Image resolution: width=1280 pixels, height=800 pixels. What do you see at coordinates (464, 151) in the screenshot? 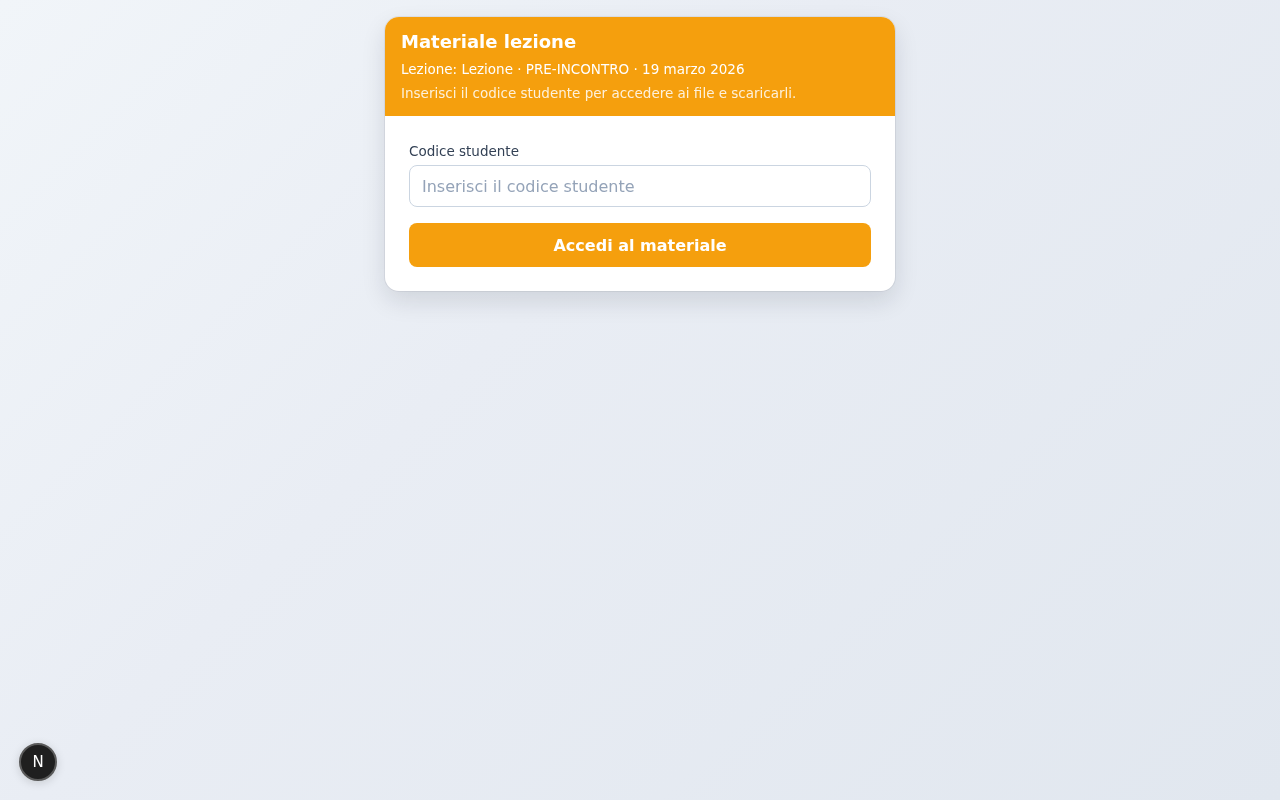
I see `field-label: Codice studente` at bounding box center [464, 151].